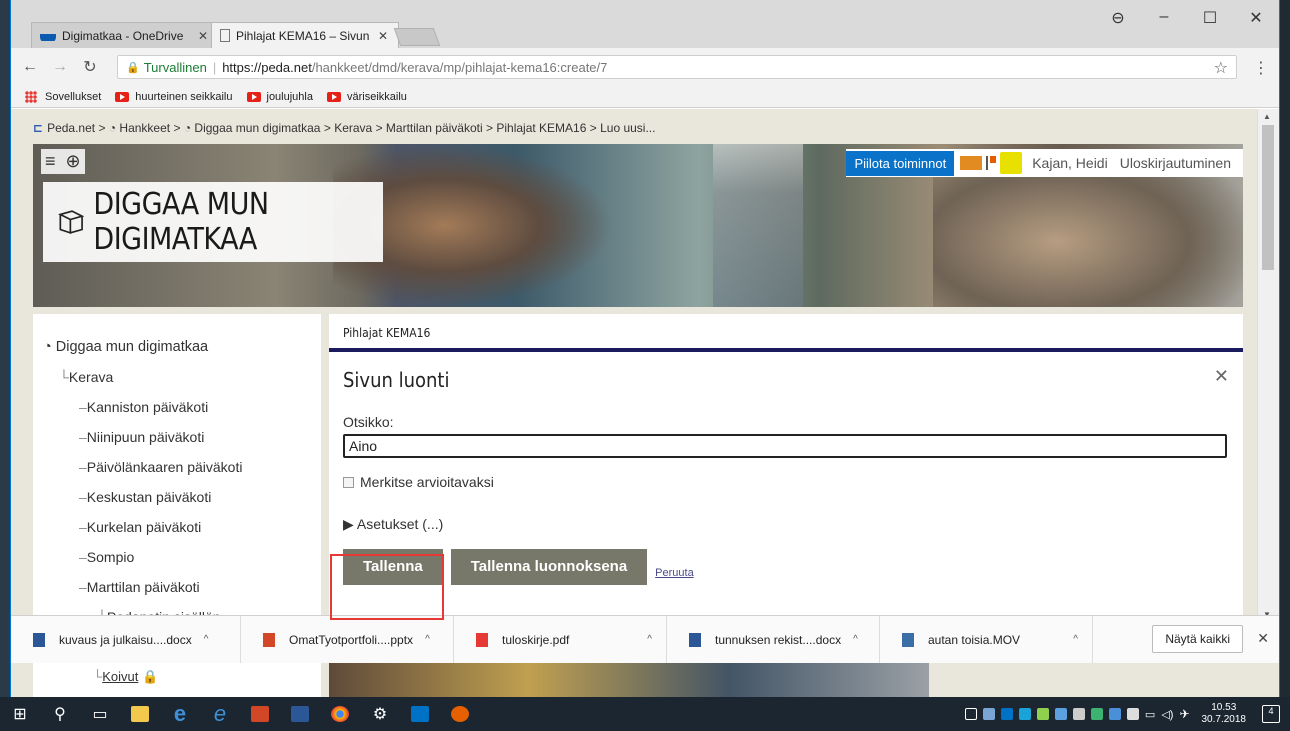 This screenshot has width=1290, height=731. Describe the element at coordinates (257, 128) in the screenshot. I see `breadcrumb-item: Diggaa mun digimatkaa` at that location.